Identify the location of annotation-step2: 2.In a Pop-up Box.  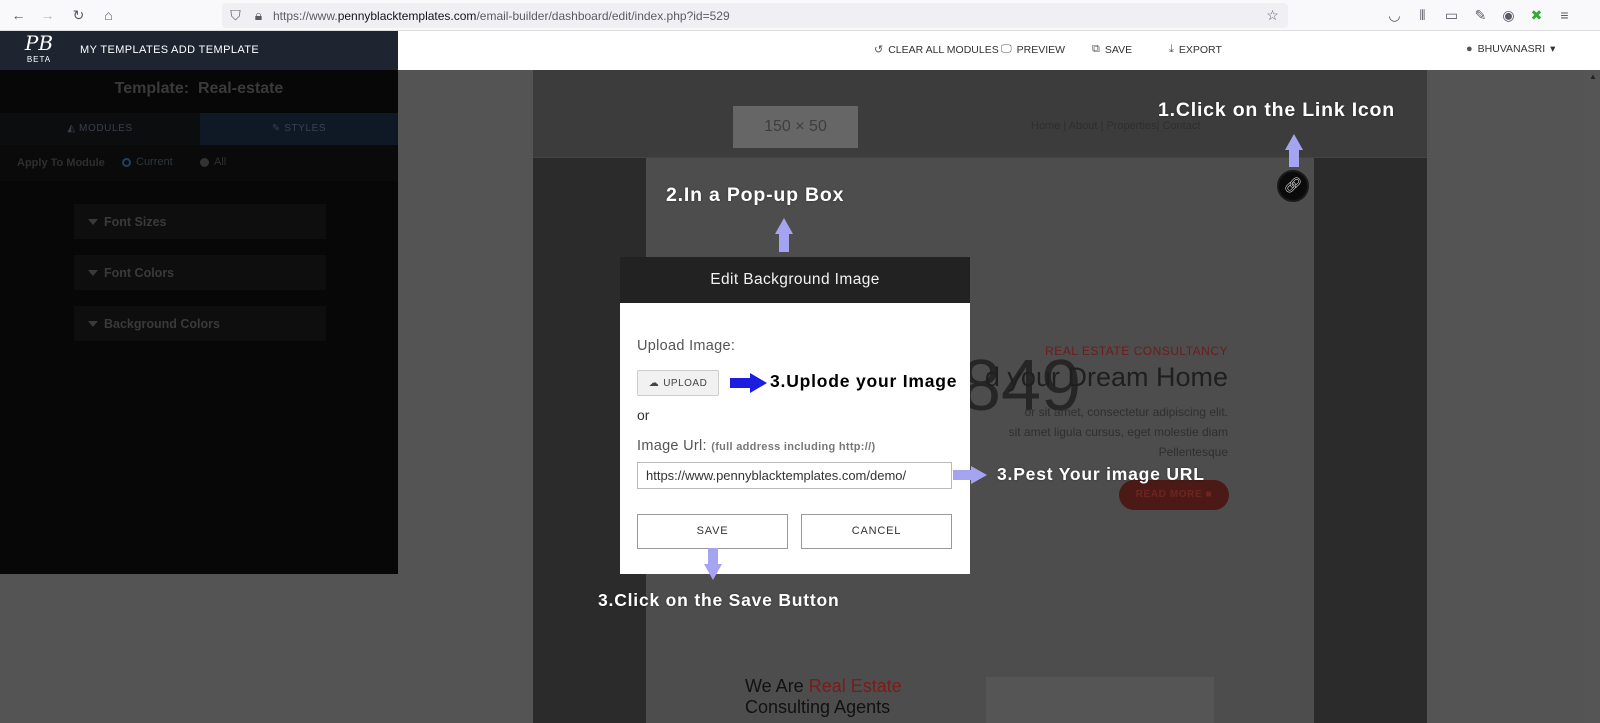
(755, 195).